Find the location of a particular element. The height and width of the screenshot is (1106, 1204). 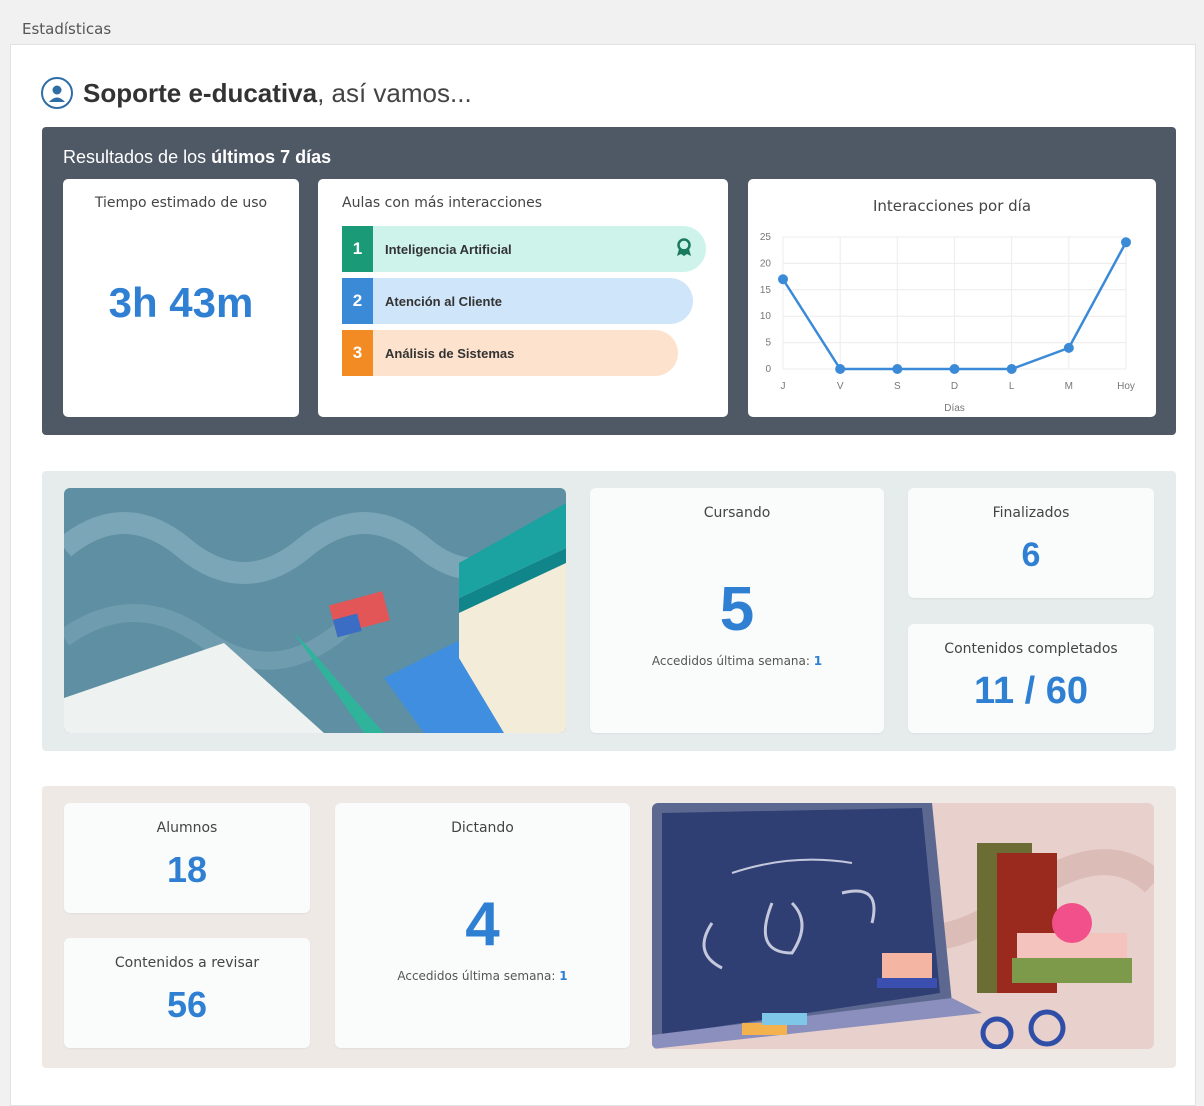

cursando-value: 5 is located at coordinates (737, 609).